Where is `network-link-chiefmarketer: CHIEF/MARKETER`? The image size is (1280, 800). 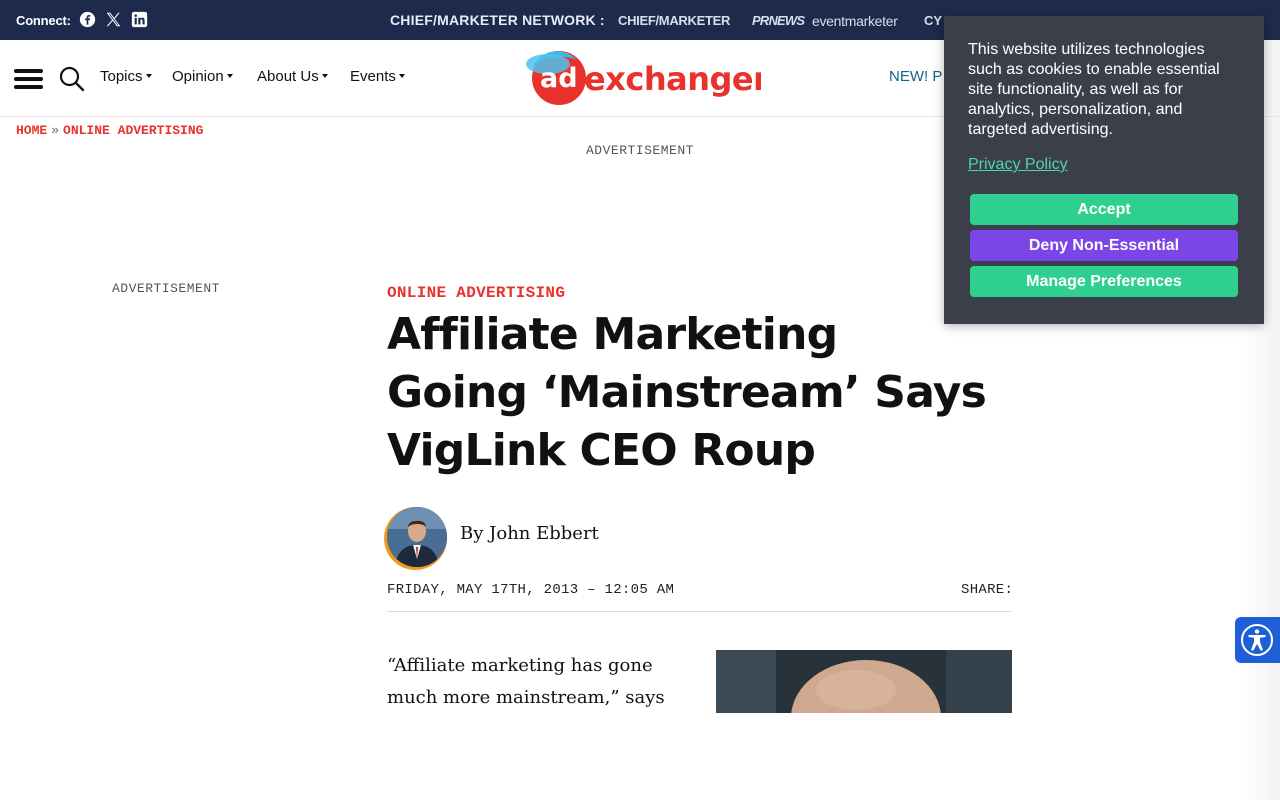
network-link-chiefmarketer: CHIEF/MARKETER is located at coordinates (674, 20).